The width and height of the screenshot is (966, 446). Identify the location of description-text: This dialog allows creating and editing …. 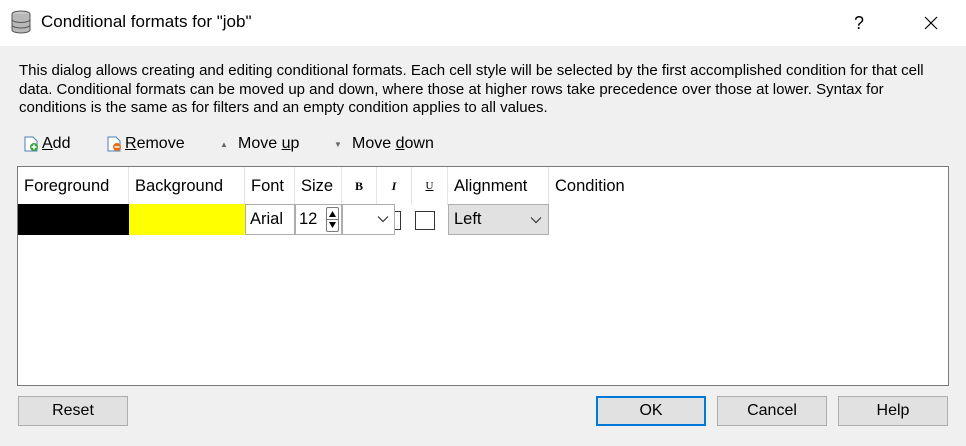
(471, 89).